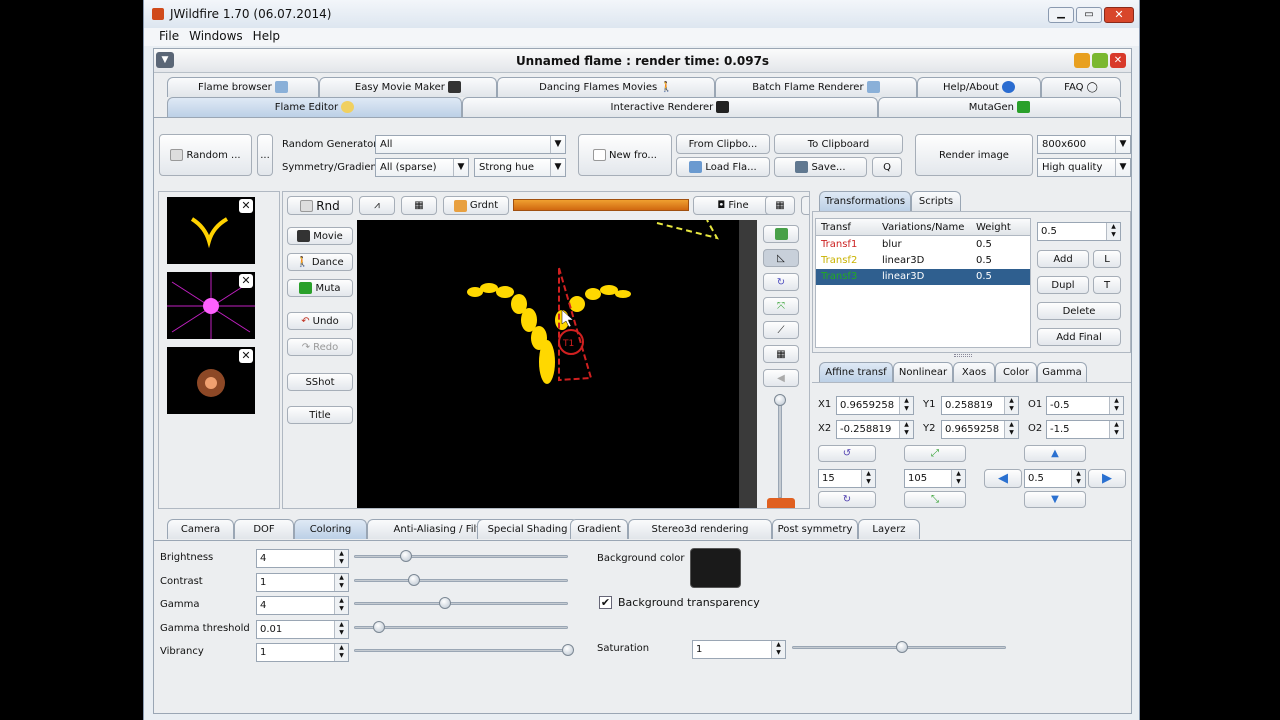 The image size is (1280, 720). What do you see at coordinates (1055, 478) in the screenshot?
I see `move-amount-input: 0.5 ▲ ▼` at bounding box center [1055, 478].